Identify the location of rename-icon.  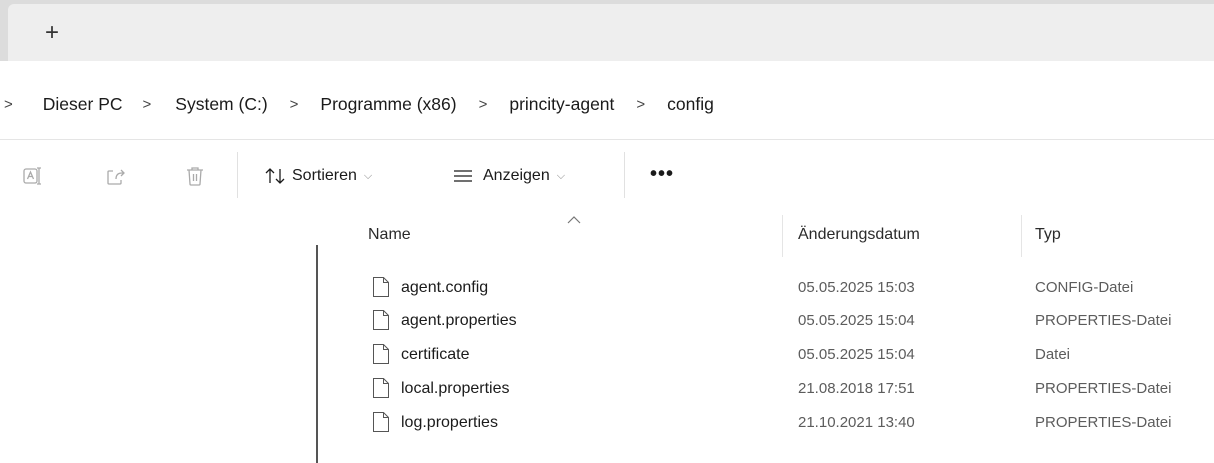
(33, 176).